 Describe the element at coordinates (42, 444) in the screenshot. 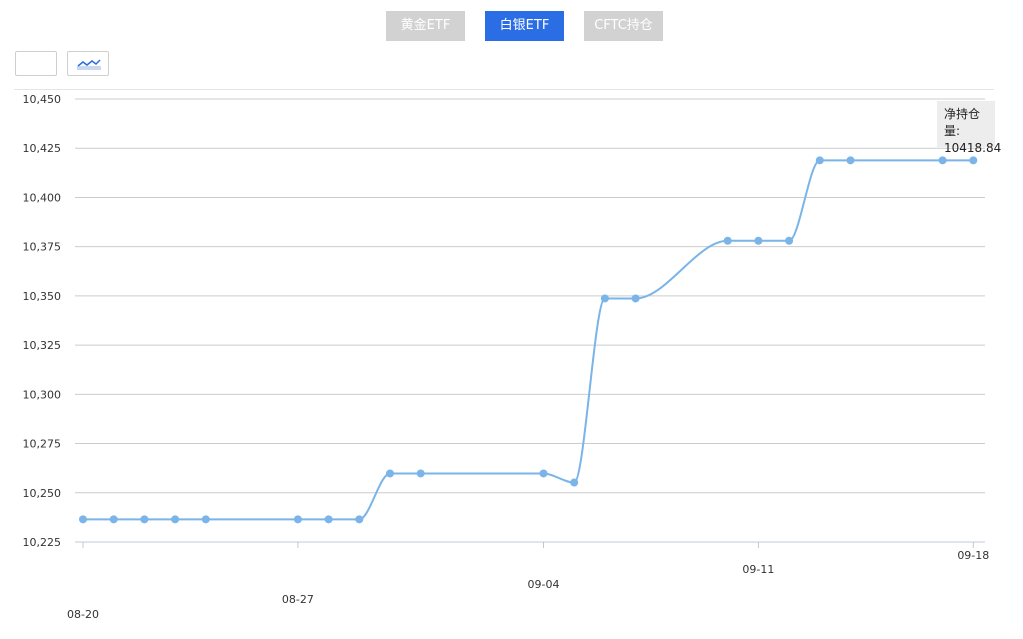

I see `y-tick-label: 10,275` at that location.